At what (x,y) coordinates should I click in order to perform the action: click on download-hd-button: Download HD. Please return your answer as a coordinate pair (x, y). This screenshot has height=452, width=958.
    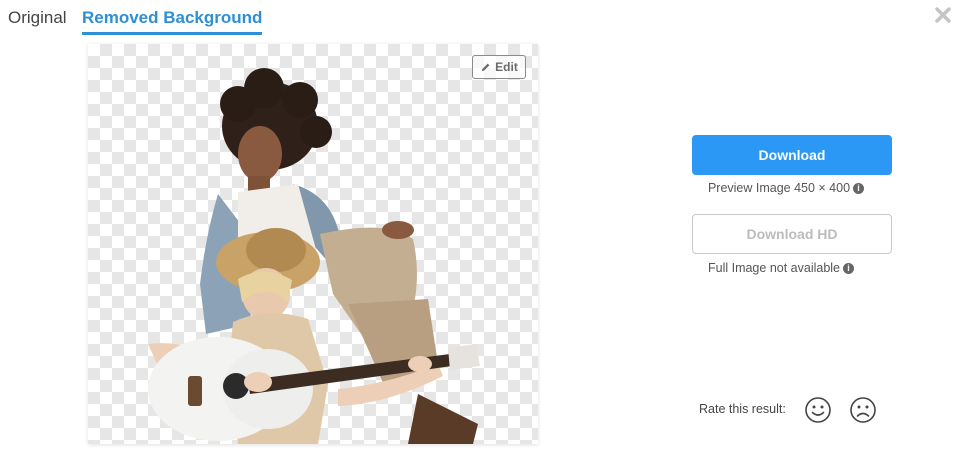
    Looking at the image, I should click on (792, 234).